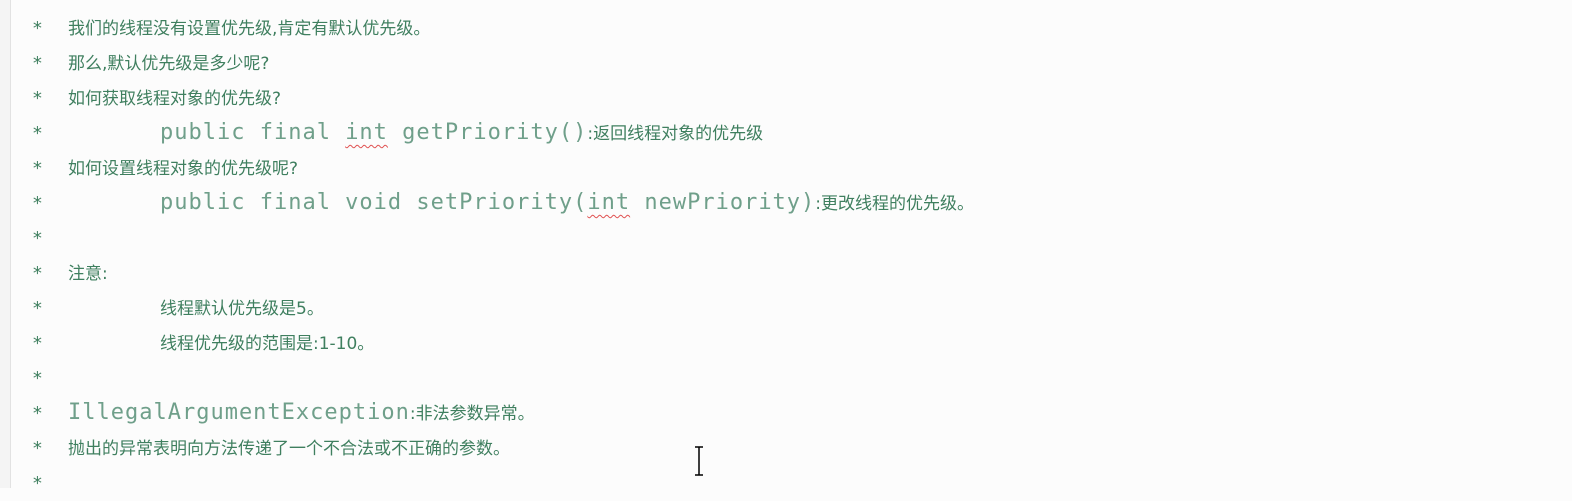 This screenshot has height=501, width=1572. I want to click on comment-text: 如何设置线程对象的优先级呢?, so click(183, 169).